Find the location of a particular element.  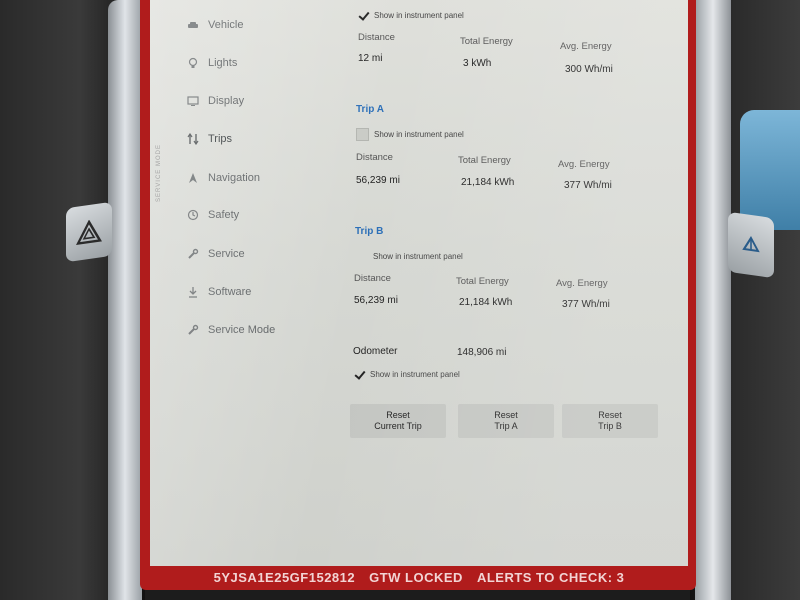

trip-b-distance-value: 56,239 mi is located at coordinates (376, 300).